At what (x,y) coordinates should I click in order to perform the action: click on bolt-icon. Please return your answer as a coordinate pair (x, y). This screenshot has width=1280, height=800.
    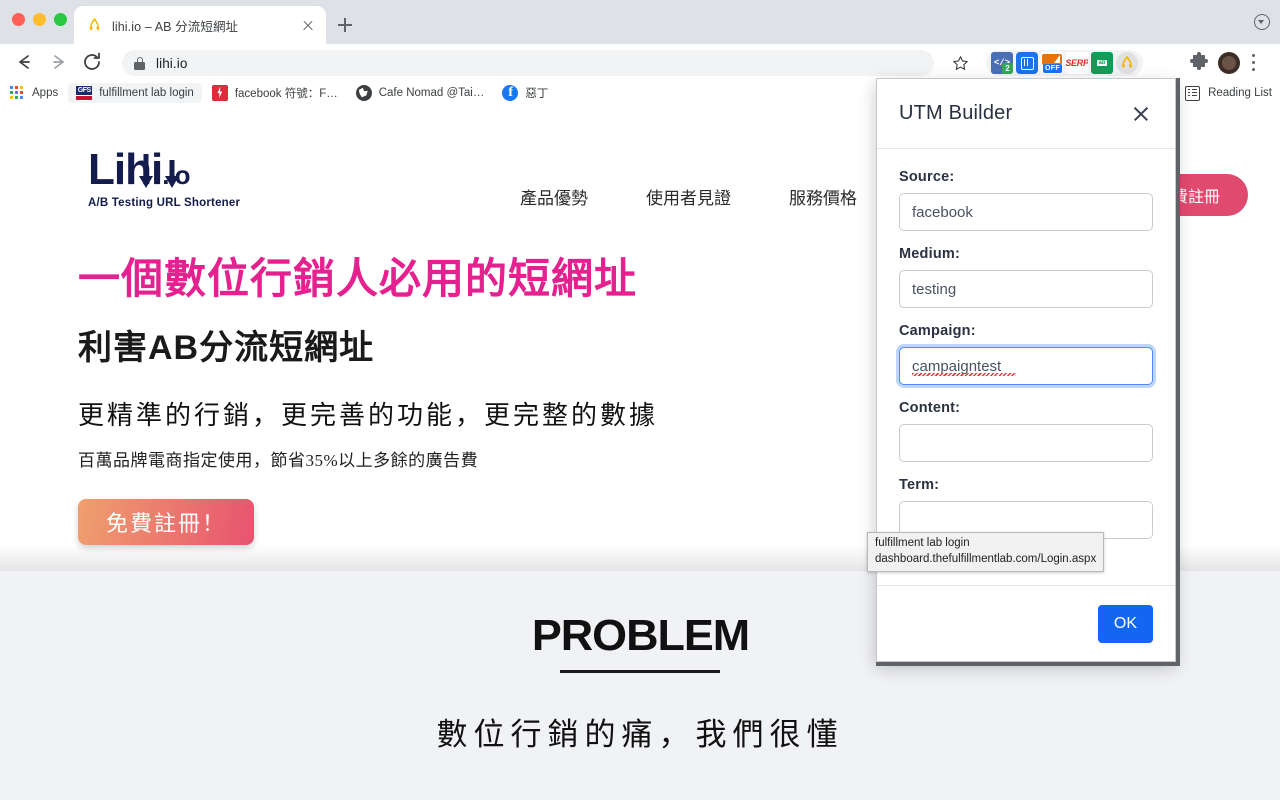
    Looking at the image, I should click on (219, 92).